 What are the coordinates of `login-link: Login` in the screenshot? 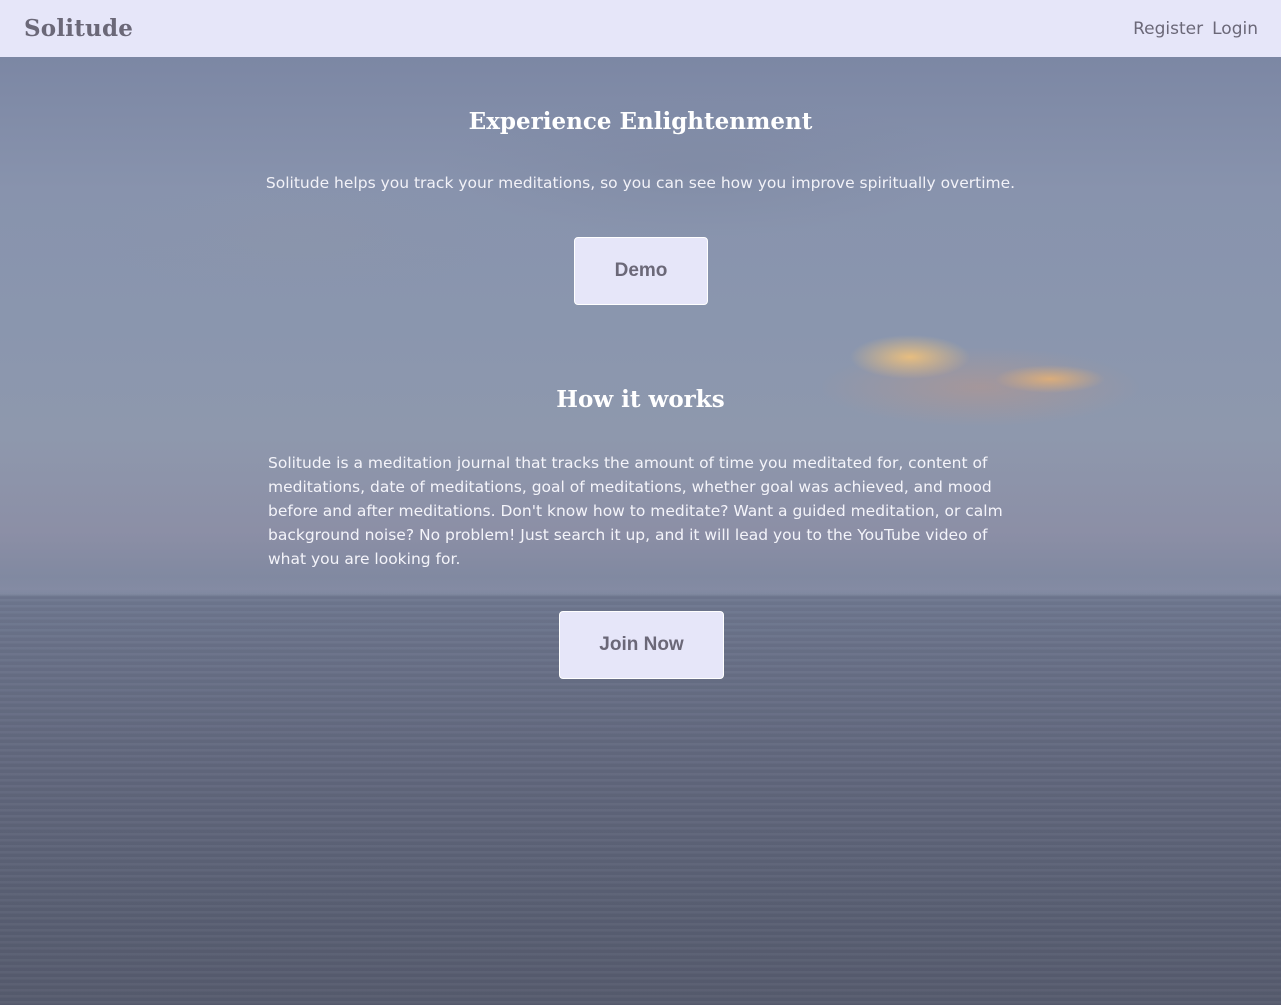 It's located at (1235, 29).